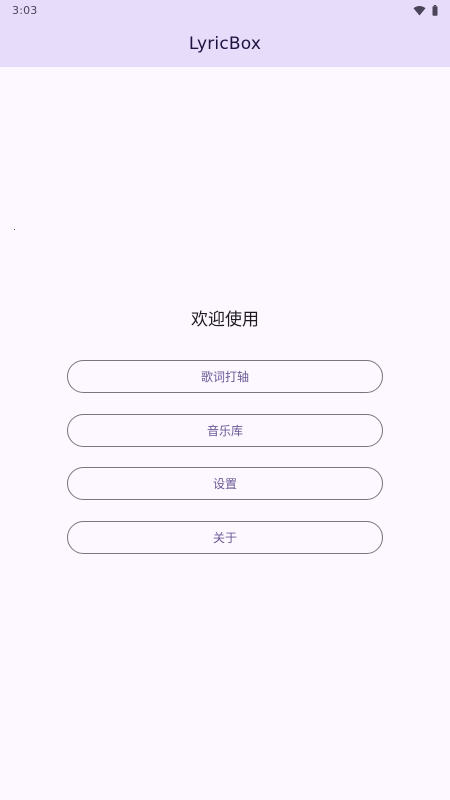 This screenshot has height=800, width=450. What do you see at coordinates (25, 10) in the screenshot?
I see `status-time: 3:03` at bounding box center [25, 10].